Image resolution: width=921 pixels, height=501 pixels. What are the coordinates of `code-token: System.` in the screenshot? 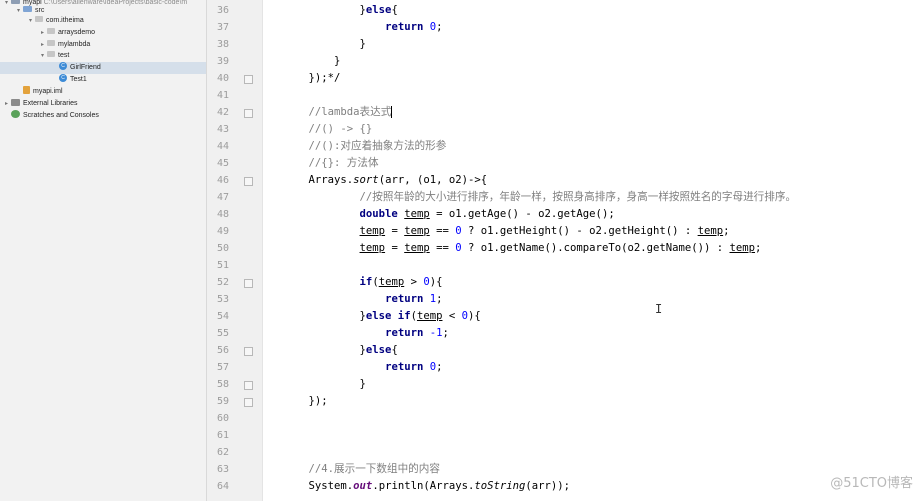 It's located at (318, 486).